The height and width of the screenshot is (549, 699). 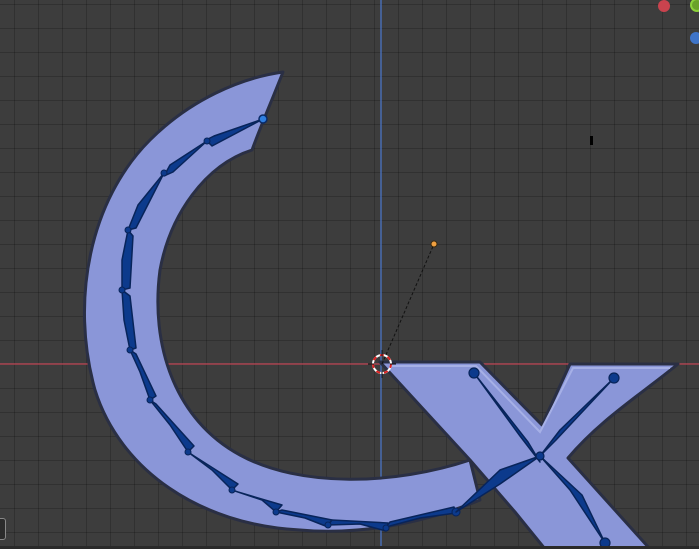 I want to click on x-shape-mesh, so click(x=529, y=454).